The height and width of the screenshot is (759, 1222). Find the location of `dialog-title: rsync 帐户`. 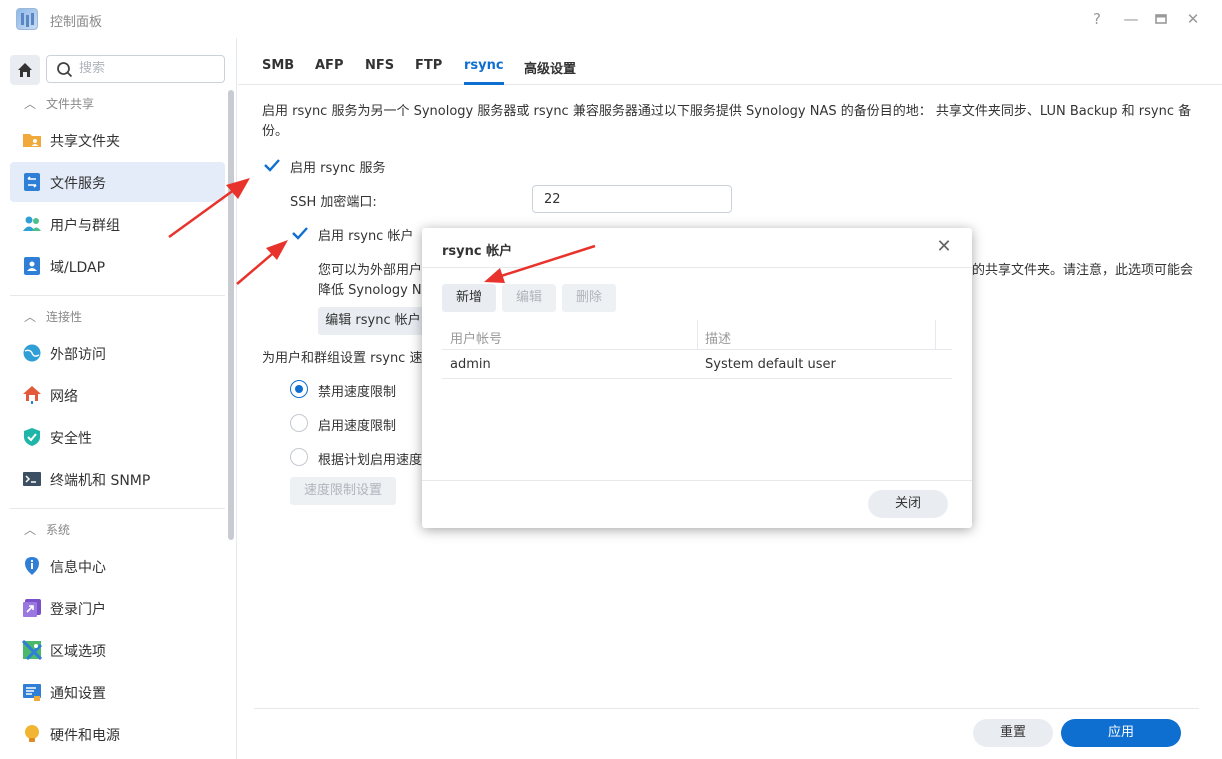

dialog-title: rsync 帐户 is located at coordinates (477, 251).